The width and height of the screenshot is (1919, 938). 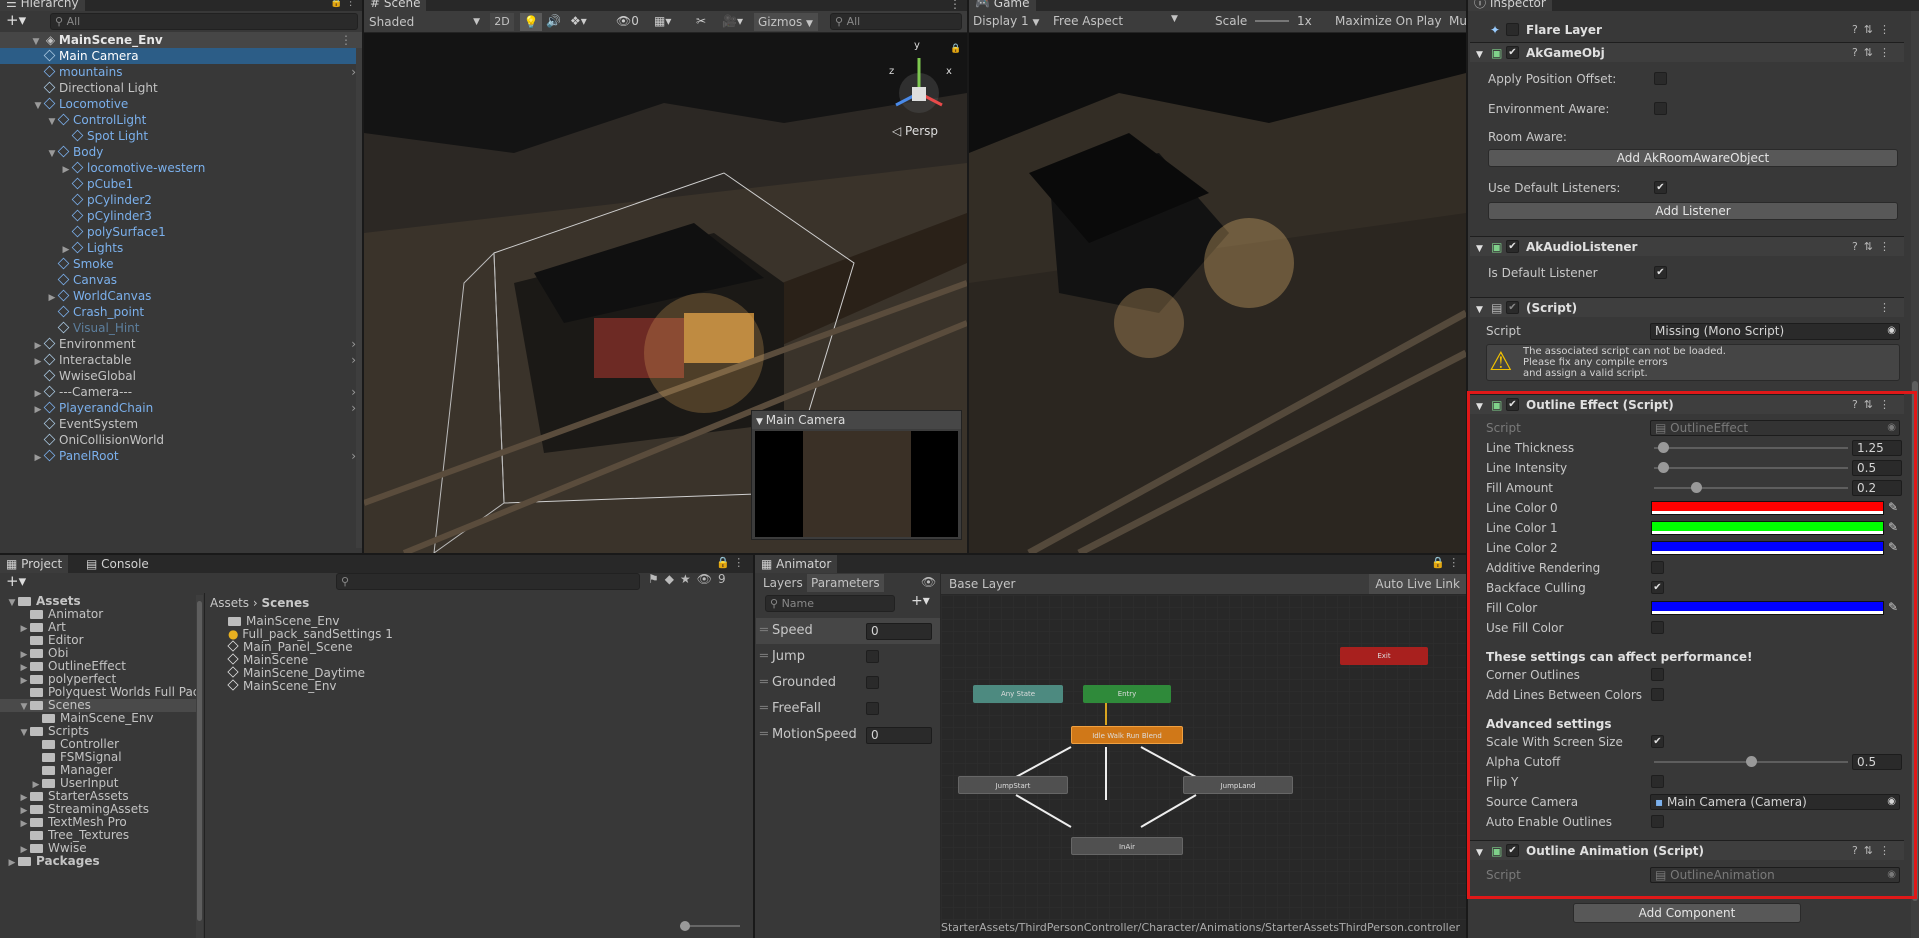 I want to click on scrollbar-thumb, so click(x=1915, y=641).